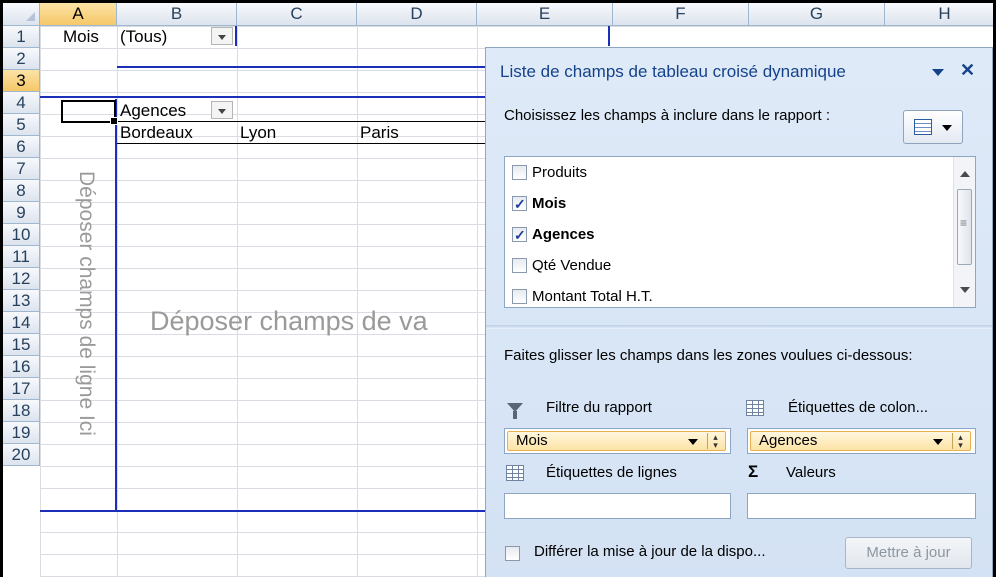 The width and height of the screenshot is (996, 577). What do you see at coordinates (21, 191) in the screenshot?
I see `row-header: 8` at bounding box center [21, 191].